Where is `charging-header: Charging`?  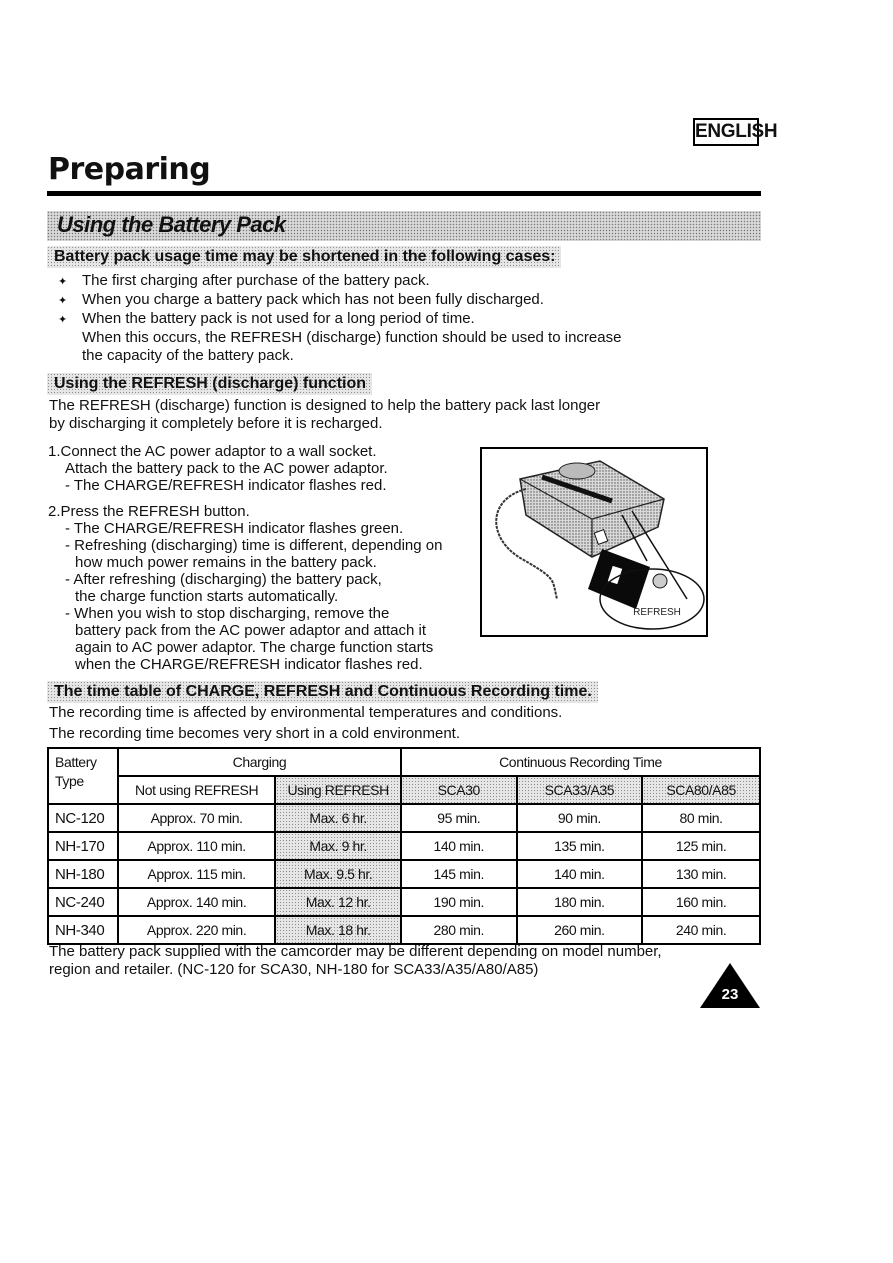
charging-header: Charging is located at coordinates (259, 762).